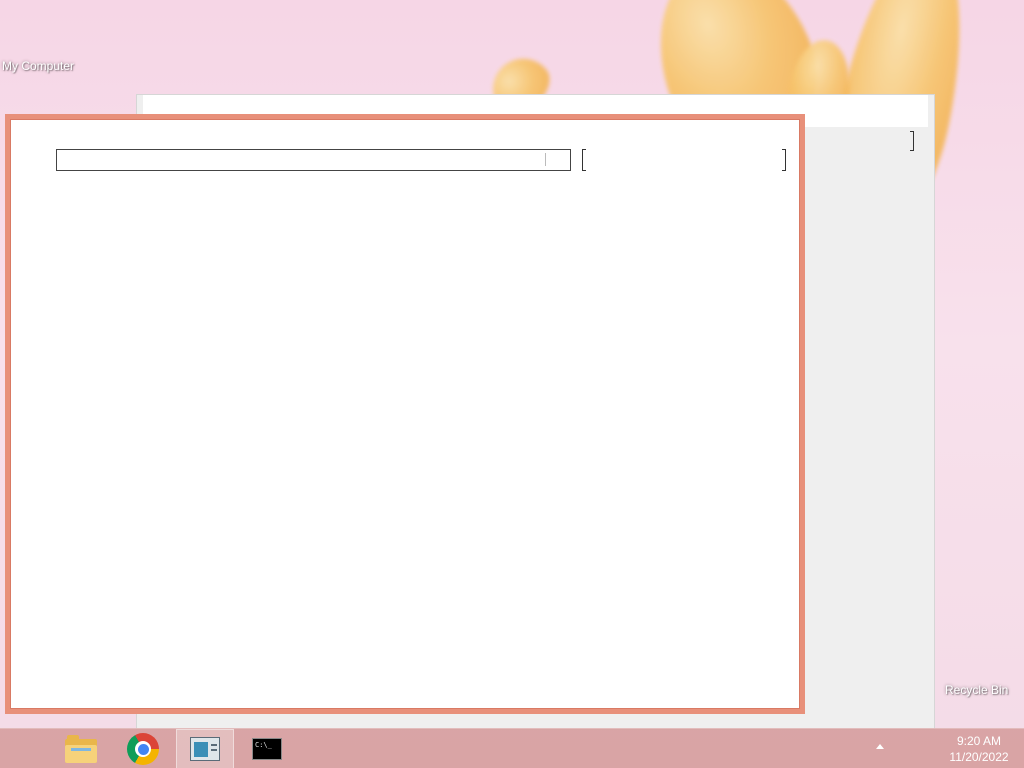  What do you see at coordinates (976, 690) in the screenshot?
I see `desktop-icon-recycle-bin: Recycle Bin` at bounding box center [976, 690].